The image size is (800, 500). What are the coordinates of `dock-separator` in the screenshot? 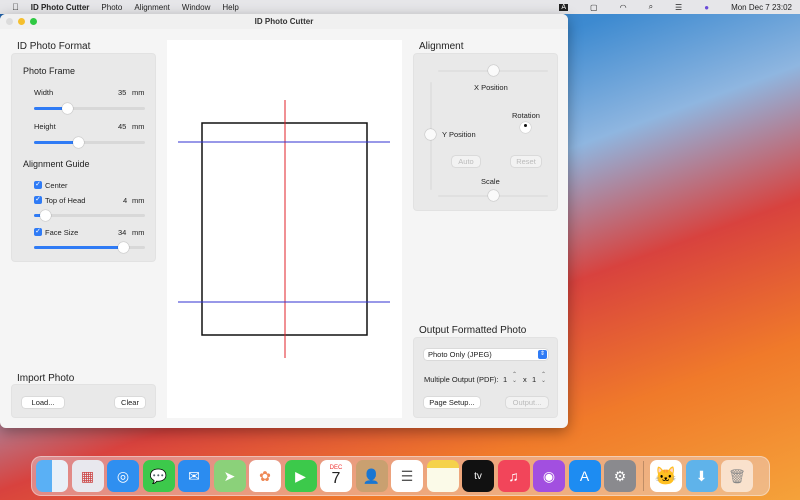 It's located at (643, 476).